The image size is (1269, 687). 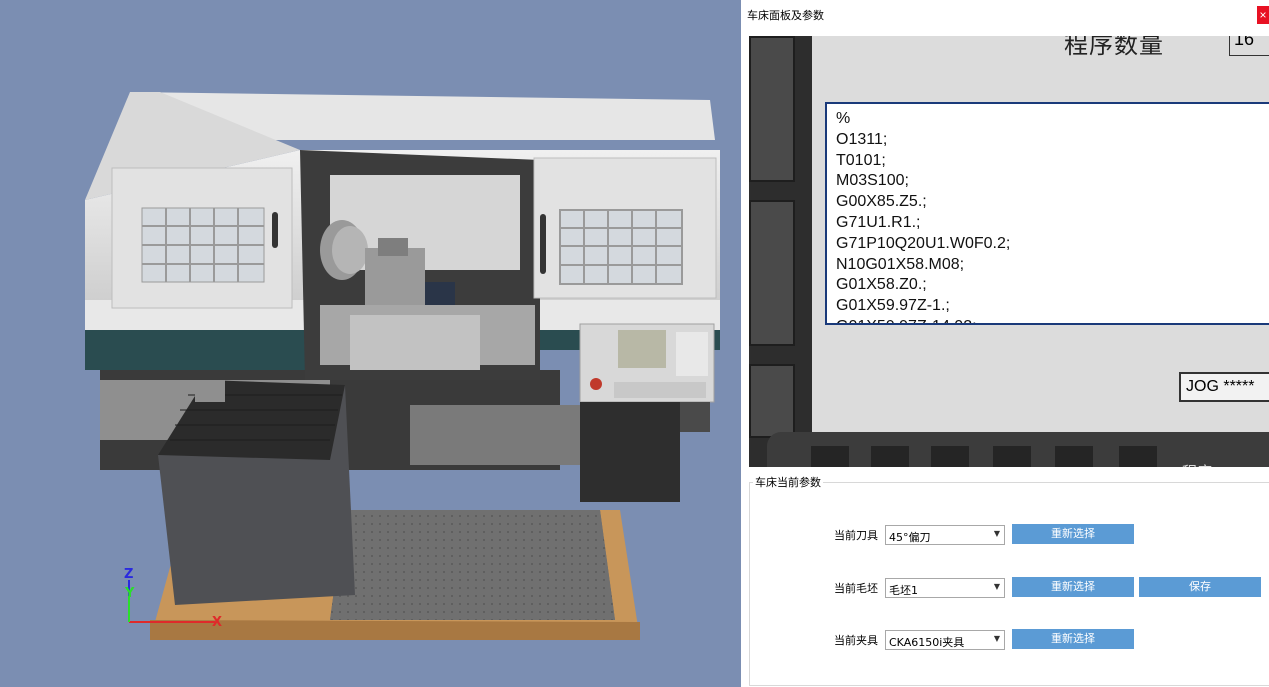 What do you see at coordinates (862, 139) in the screenshot?
I see `program-line: O1311;` at bounding box center [862, 139].